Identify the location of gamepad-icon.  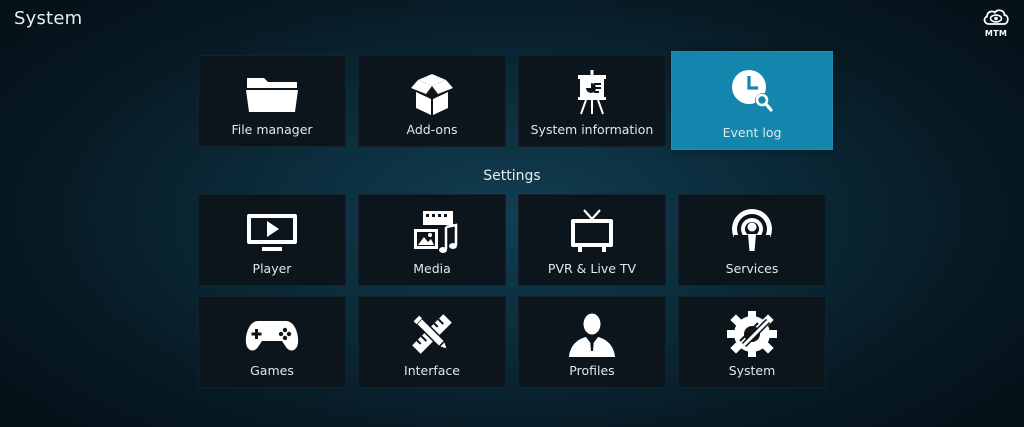
(272, 334).